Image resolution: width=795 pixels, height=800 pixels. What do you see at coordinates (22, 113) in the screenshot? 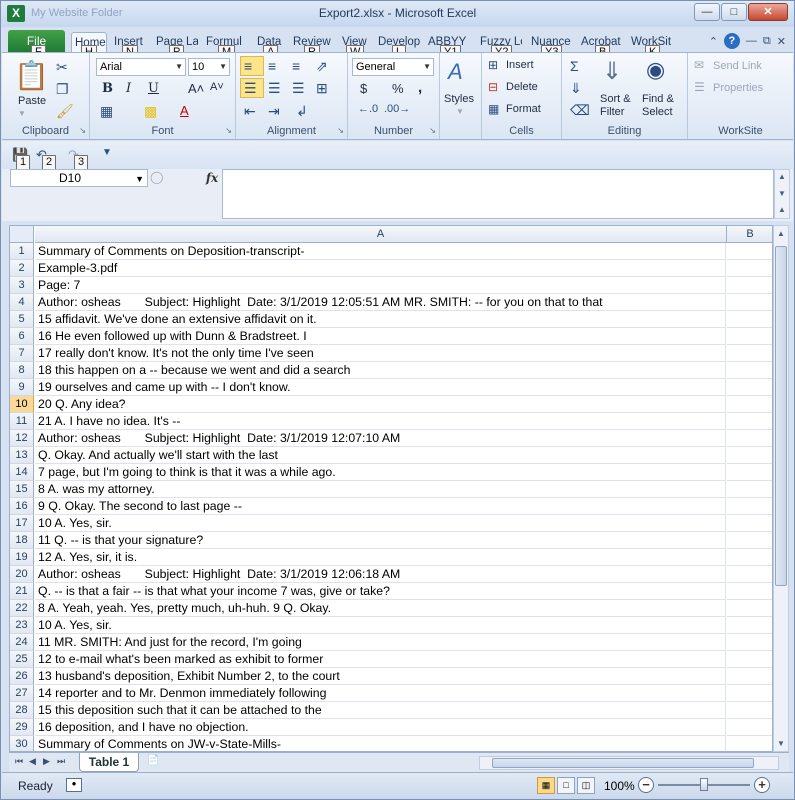
I see `paste-dropdown-icon: ▼` at bounding box center [22, 113].